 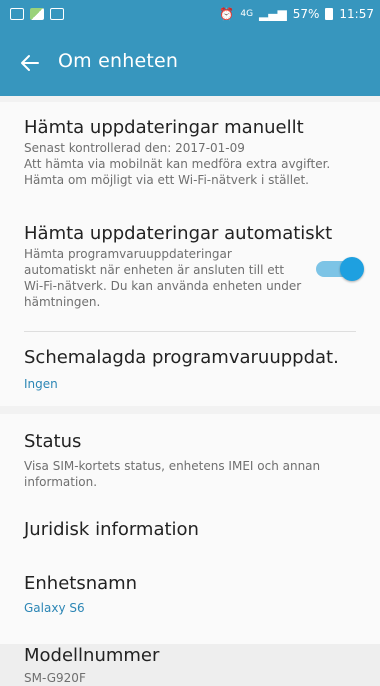 I want to click on item-title: Status, so click(x=53, y=441).